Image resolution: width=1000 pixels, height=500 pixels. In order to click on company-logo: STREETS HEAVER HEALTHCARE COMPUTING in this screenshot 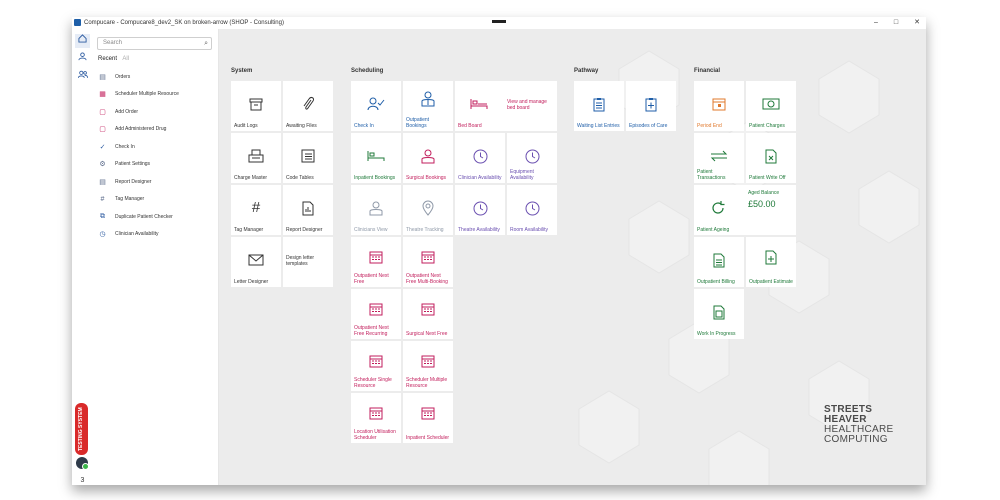, I will do `click(859, 425)`.